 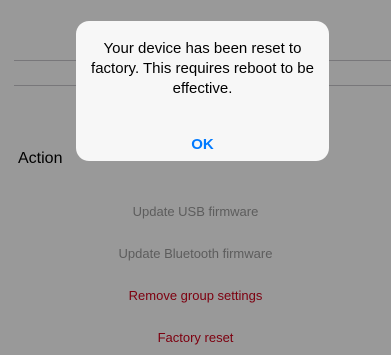 I want to click on ok-button: OK, so click(x=202, y=145).